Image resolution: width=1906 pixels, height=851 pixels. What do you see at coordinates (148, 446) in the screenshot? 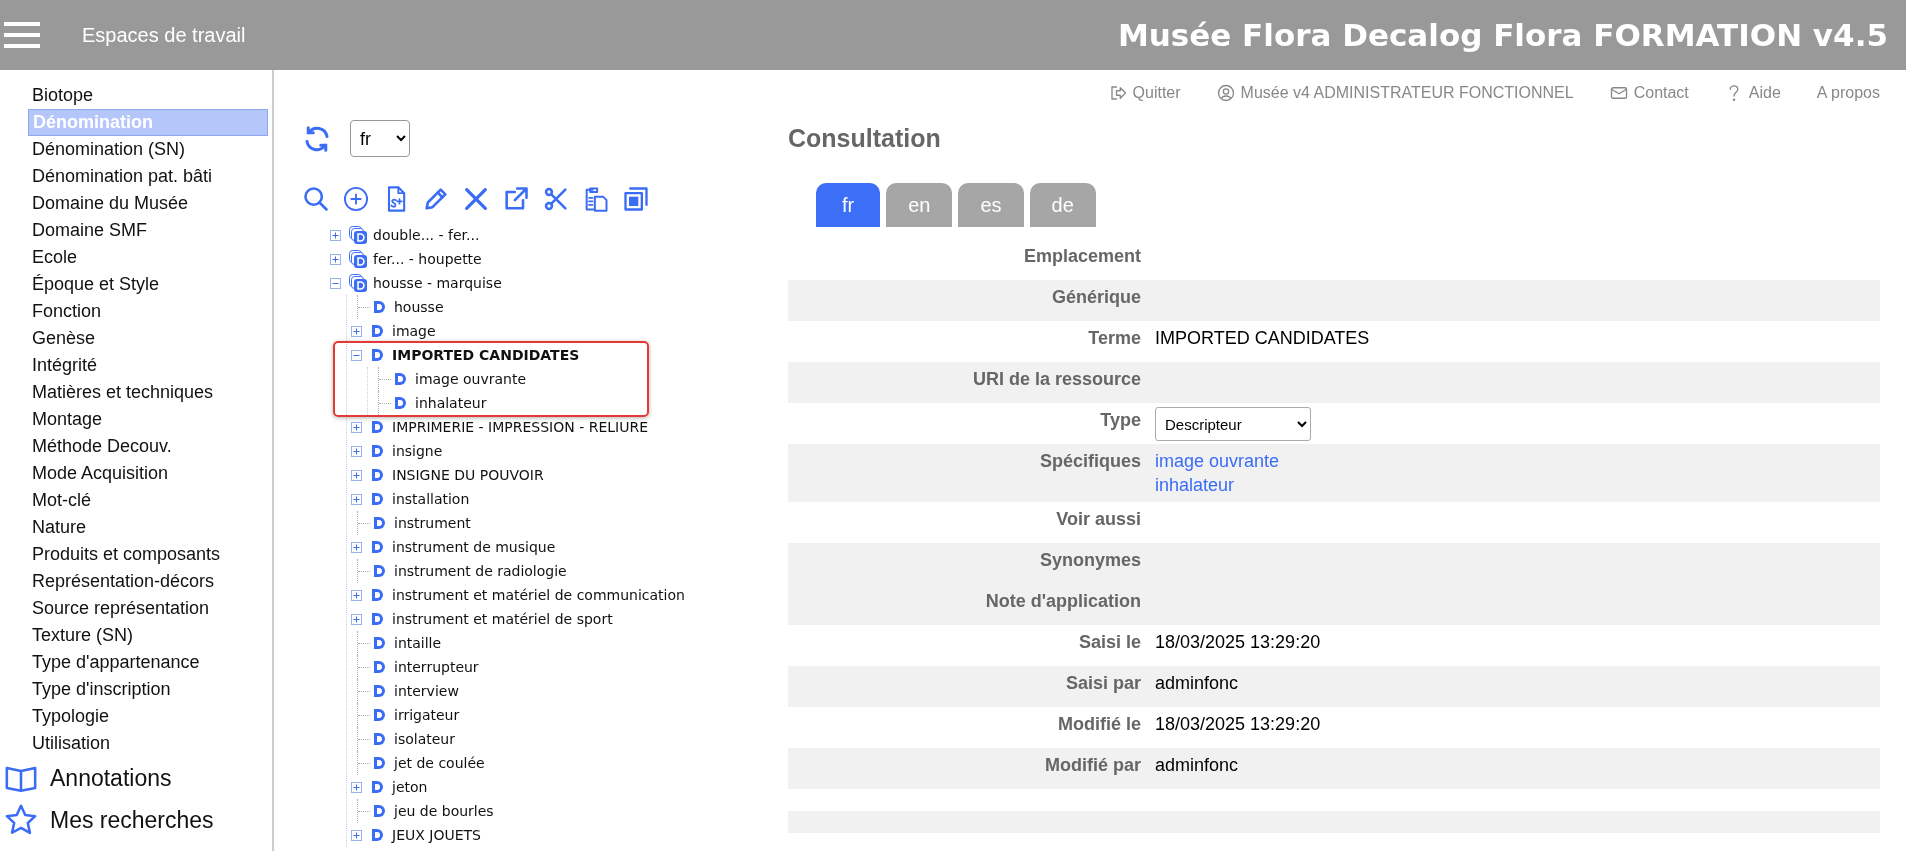
I see `sidebar-item: Méthode Decouv.` at bounding box center [148, 446].